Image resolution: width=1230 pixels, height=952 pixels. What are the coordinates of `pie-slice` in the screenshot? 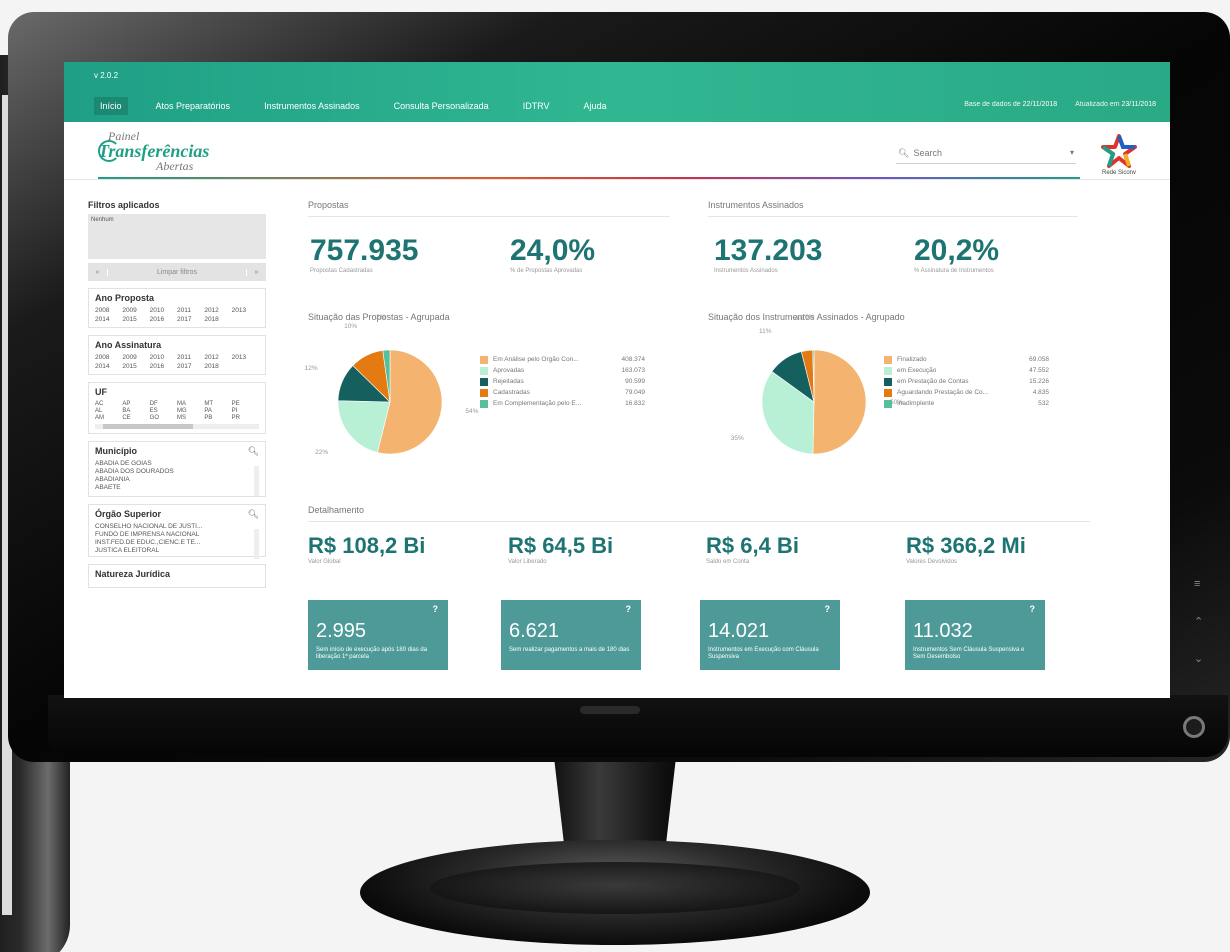 It's located at (839, 402).